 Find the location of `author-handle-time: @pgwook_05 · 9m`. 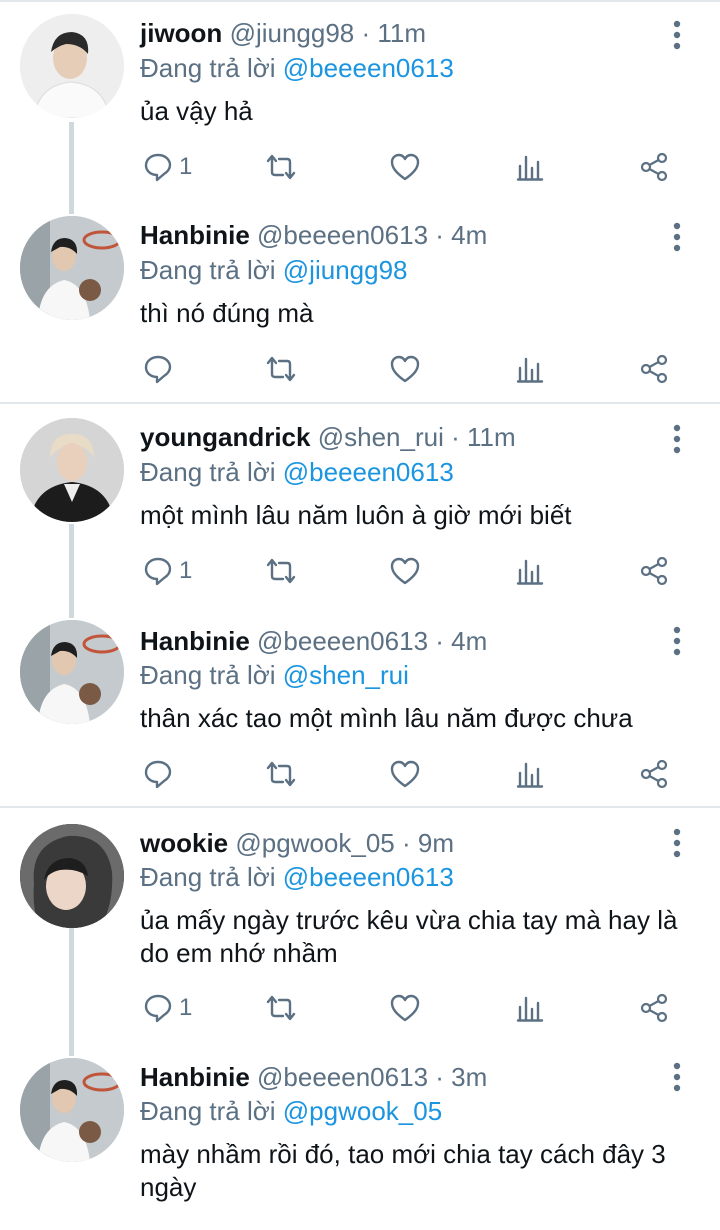

author-handle-time: @pgwook_05 · 9m is located at coordinates (344, 843).